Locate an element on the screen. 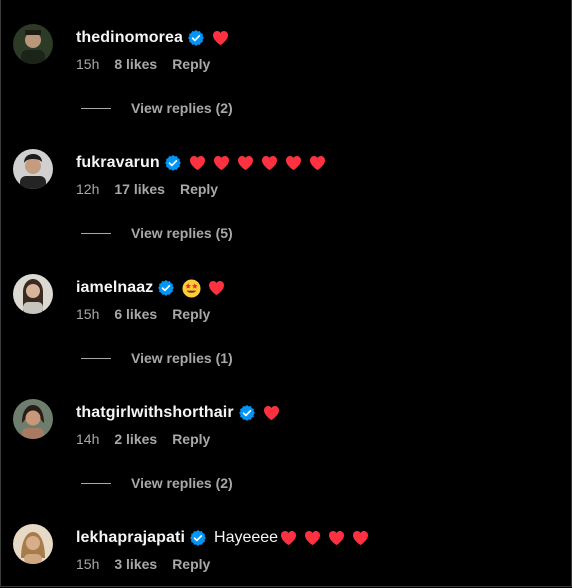 This screenshot has width=572, height=588. star-struck-emoji-icon is located at coordinates (191, 288).